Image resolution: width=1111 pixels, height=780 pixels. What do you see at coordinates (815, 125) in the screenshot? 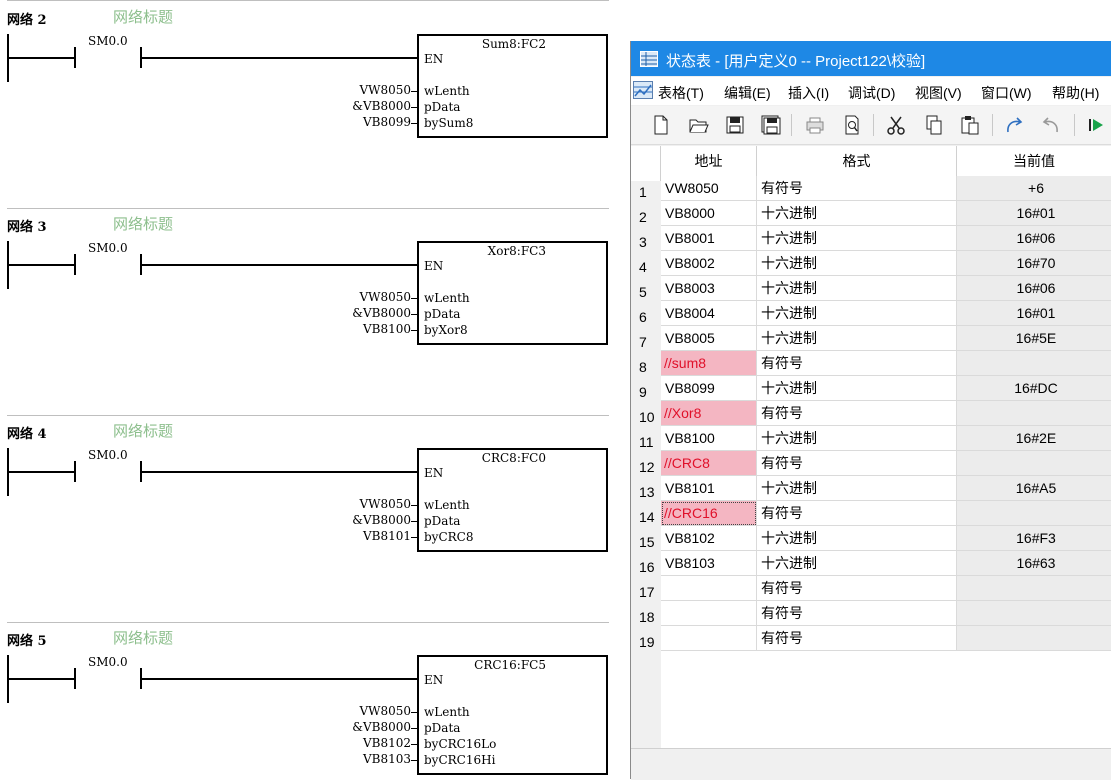
I see `print-icon` at bounding box center [815, 125].